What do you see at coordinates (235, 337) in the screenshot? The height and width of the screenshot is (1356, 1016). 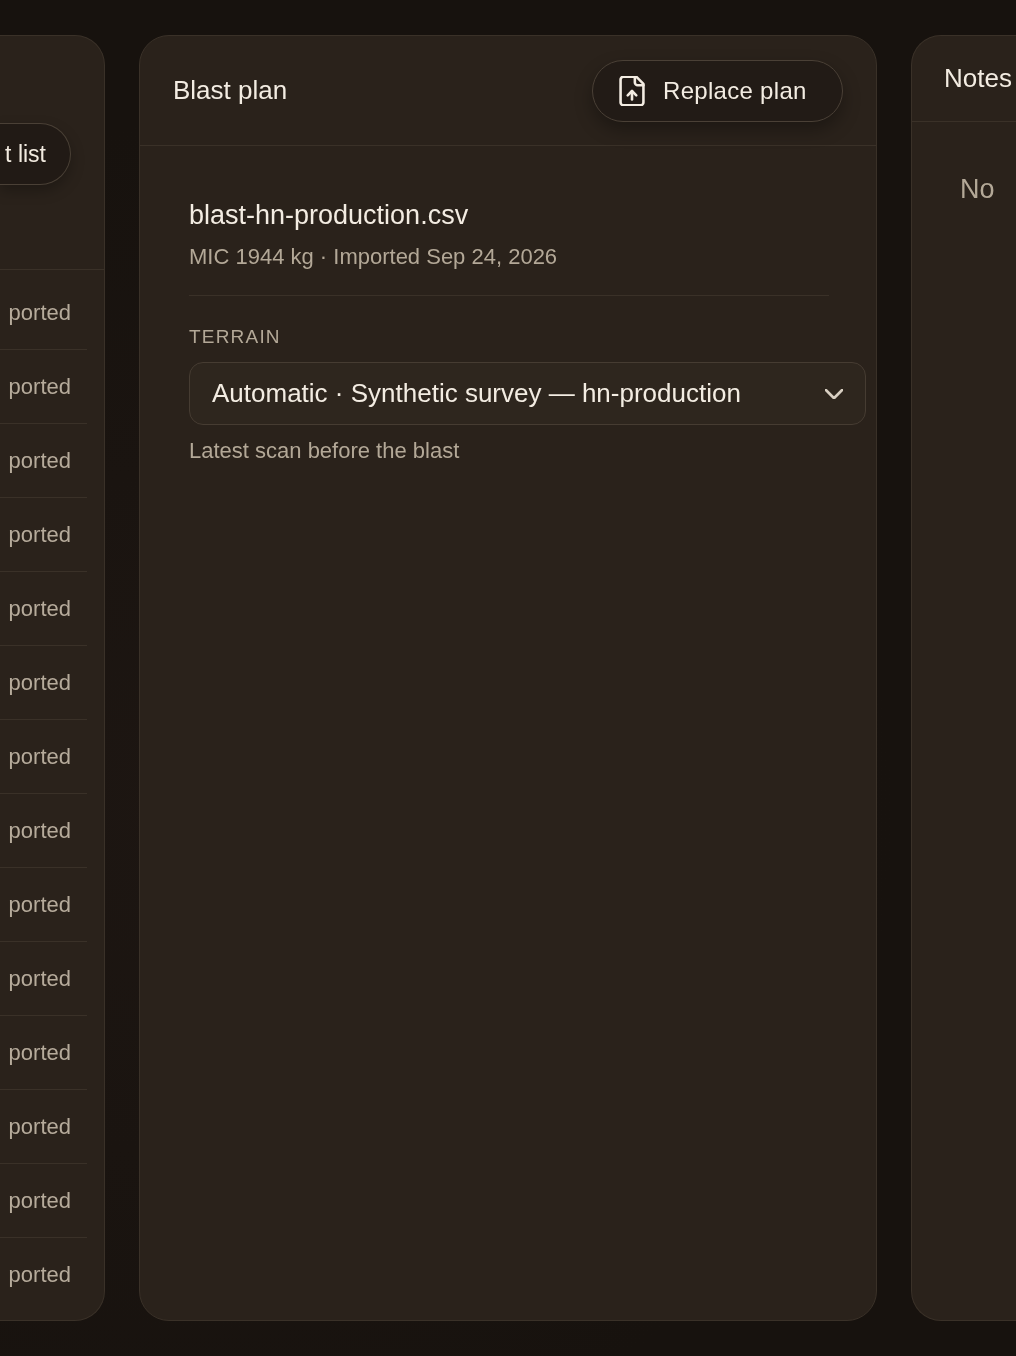 I see `terrain-label: TERRAIN` at bounding box center [235, 337].